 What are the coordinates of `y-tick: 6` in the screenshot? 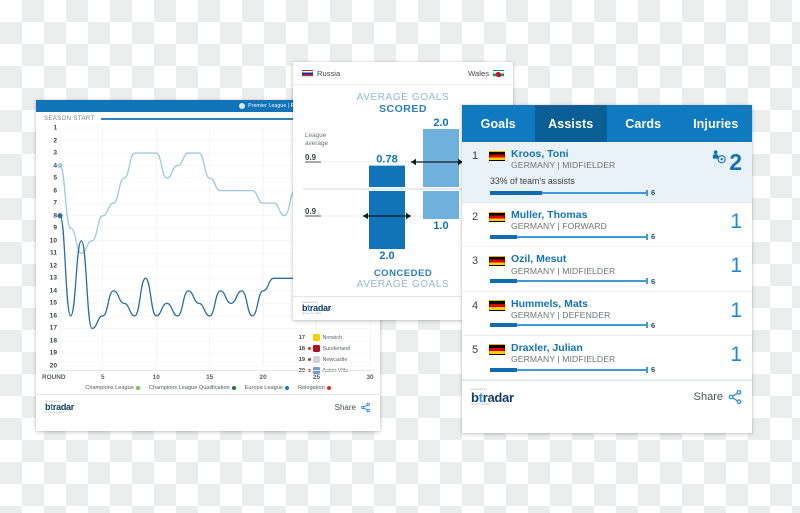 It's located at (55, 191).